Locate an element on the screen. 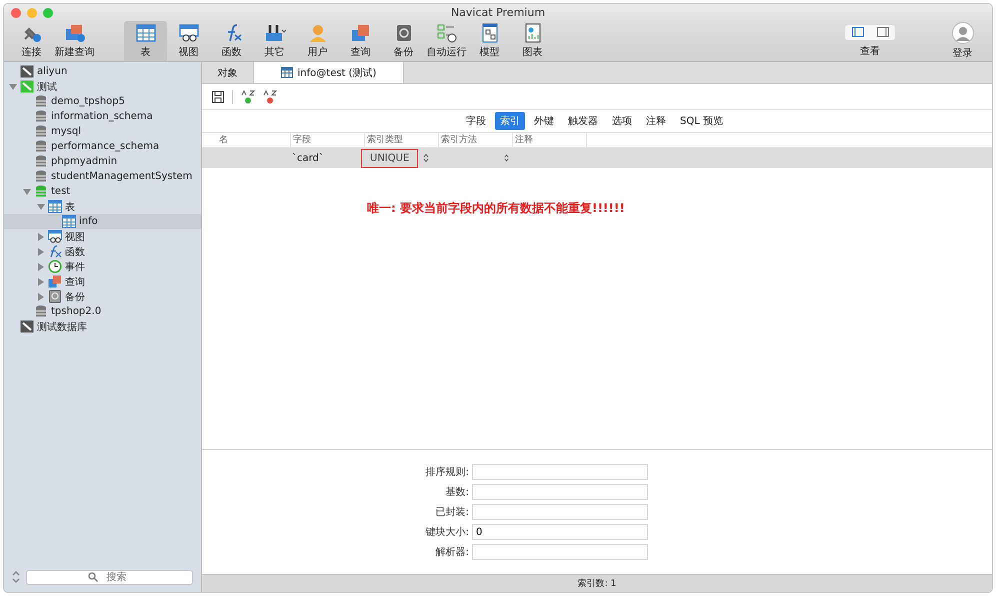 The image size is (996, 596). index-type-cell: UNIQUE is located at coordinates (389, 158).